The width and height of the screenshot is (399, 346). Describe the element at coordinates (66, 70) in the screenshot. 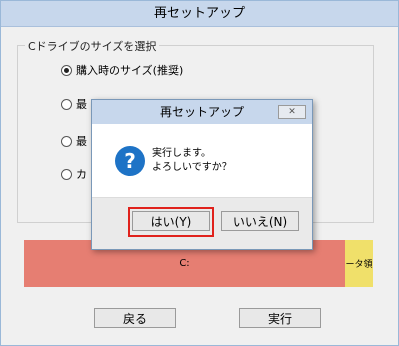

I see `radio-button-checked` at that location.